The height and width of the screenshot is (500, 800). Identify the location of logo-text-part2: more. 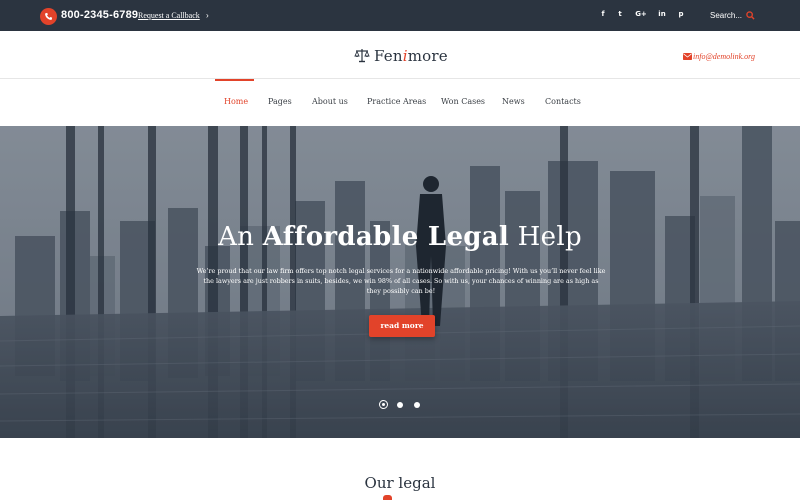
(427, 56).